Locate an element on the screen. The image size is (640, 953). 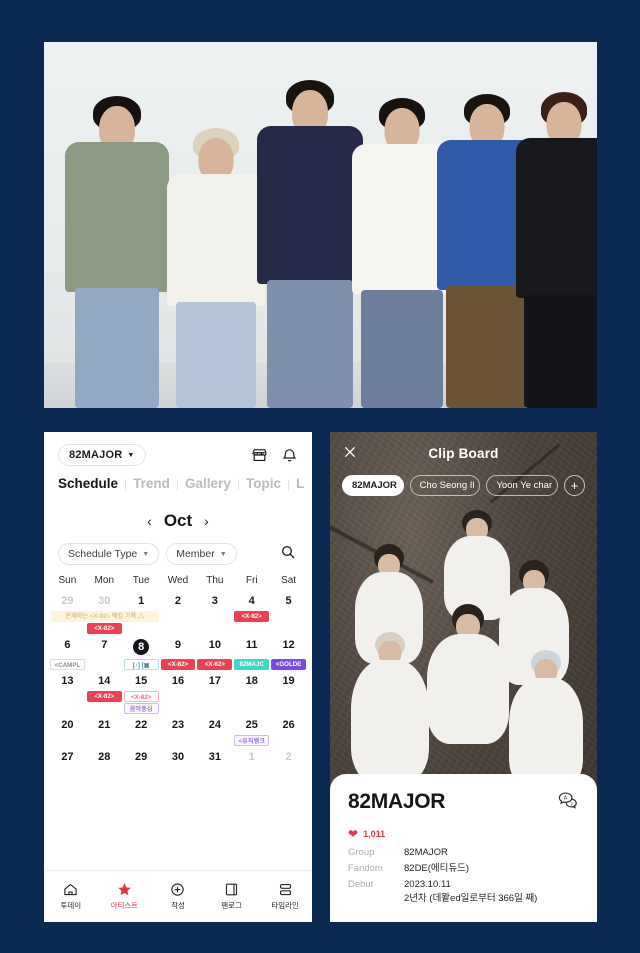
svg-text: 7 is located at coordinates (571, 804).